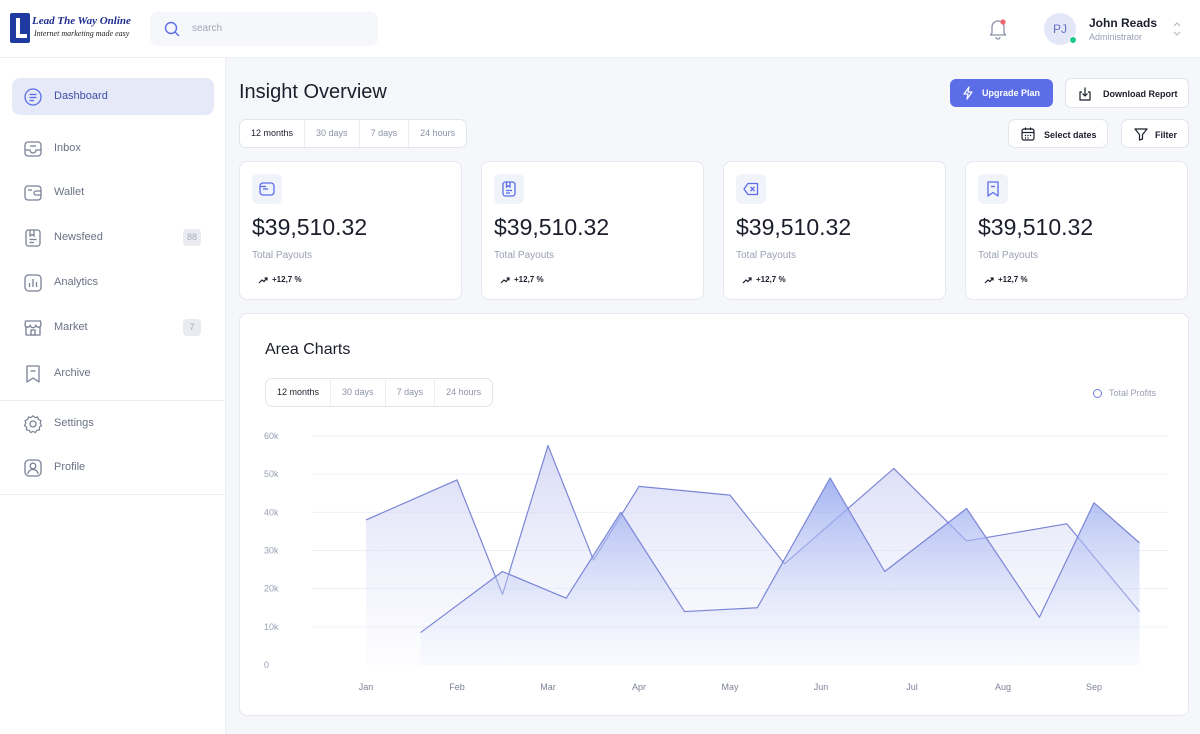 Image resolution: width=1200 pixels, height=734 pixels. Describe the element at coordinates (331, 133) in the screenshot. I see `tab-30-days: 30 days` at that location.